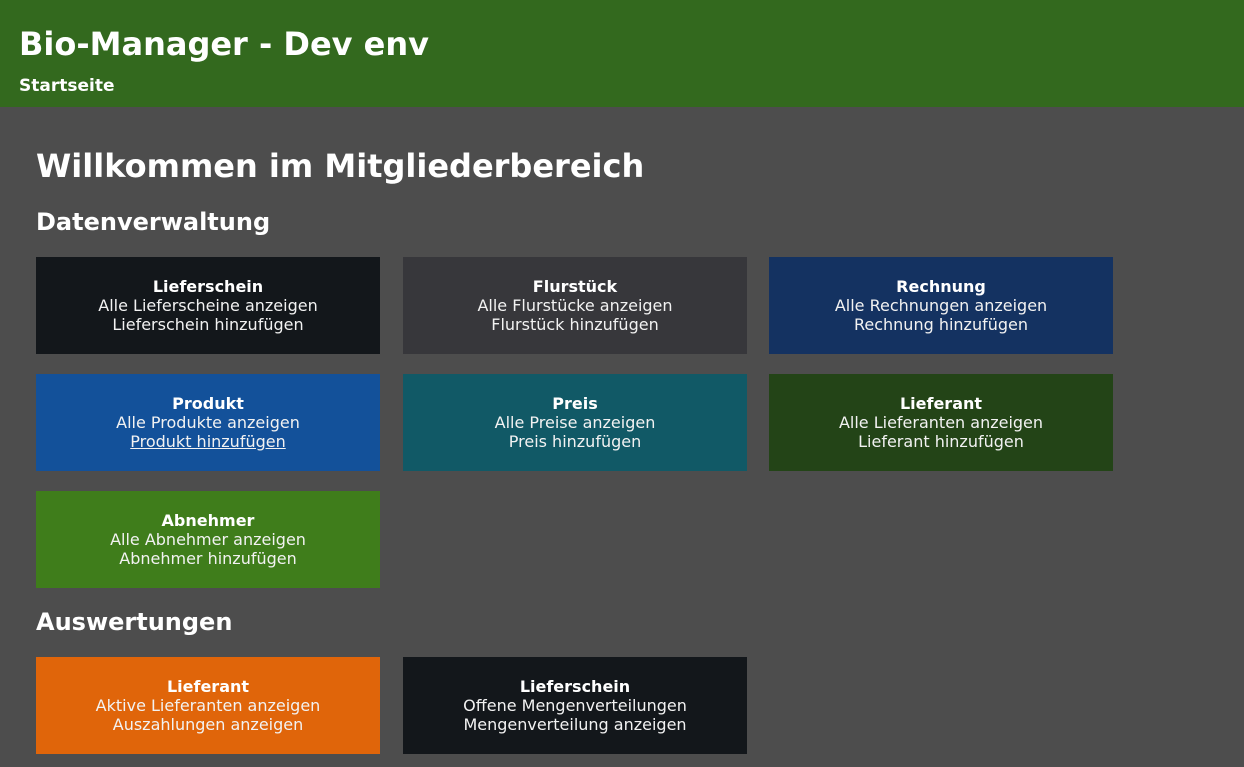 The height and width of the screenshot is (767, 1244). I want to click on link-mengenverteilung-anzeigen: Mengenverteilung anzeigen, so click(575, 724).